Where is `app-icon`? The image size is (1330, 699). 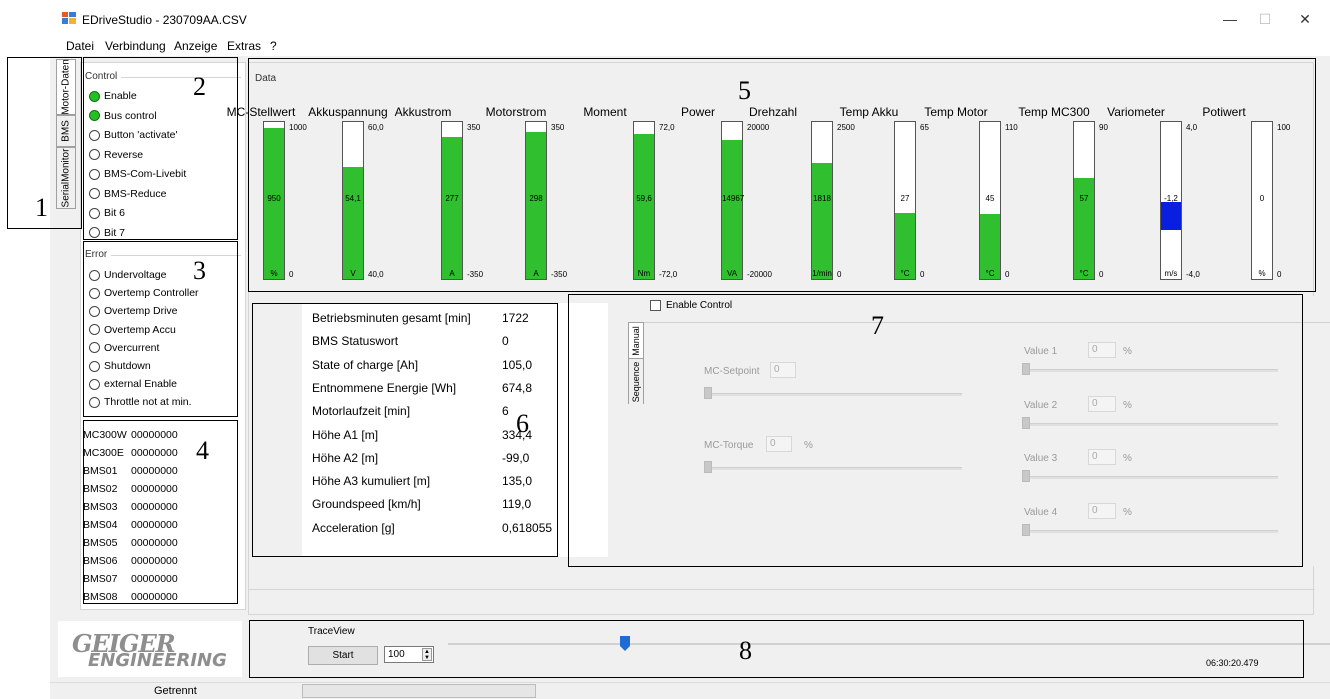 app-icon is located at coordinates (69, 18).